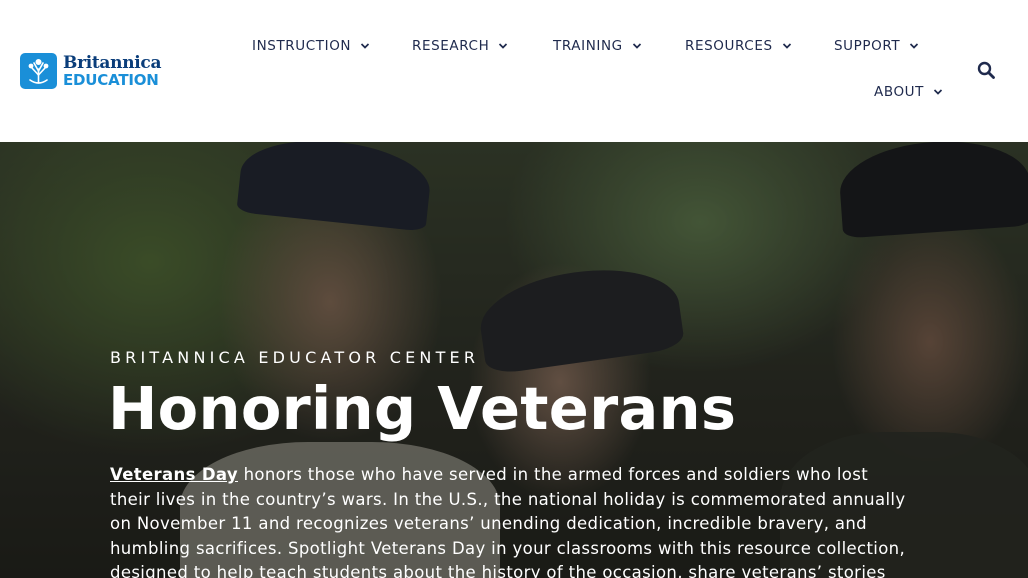 The width and height of the screenshot is (1028, 578). I want to click on nav-research: RESEARCH, so click(460, 46).